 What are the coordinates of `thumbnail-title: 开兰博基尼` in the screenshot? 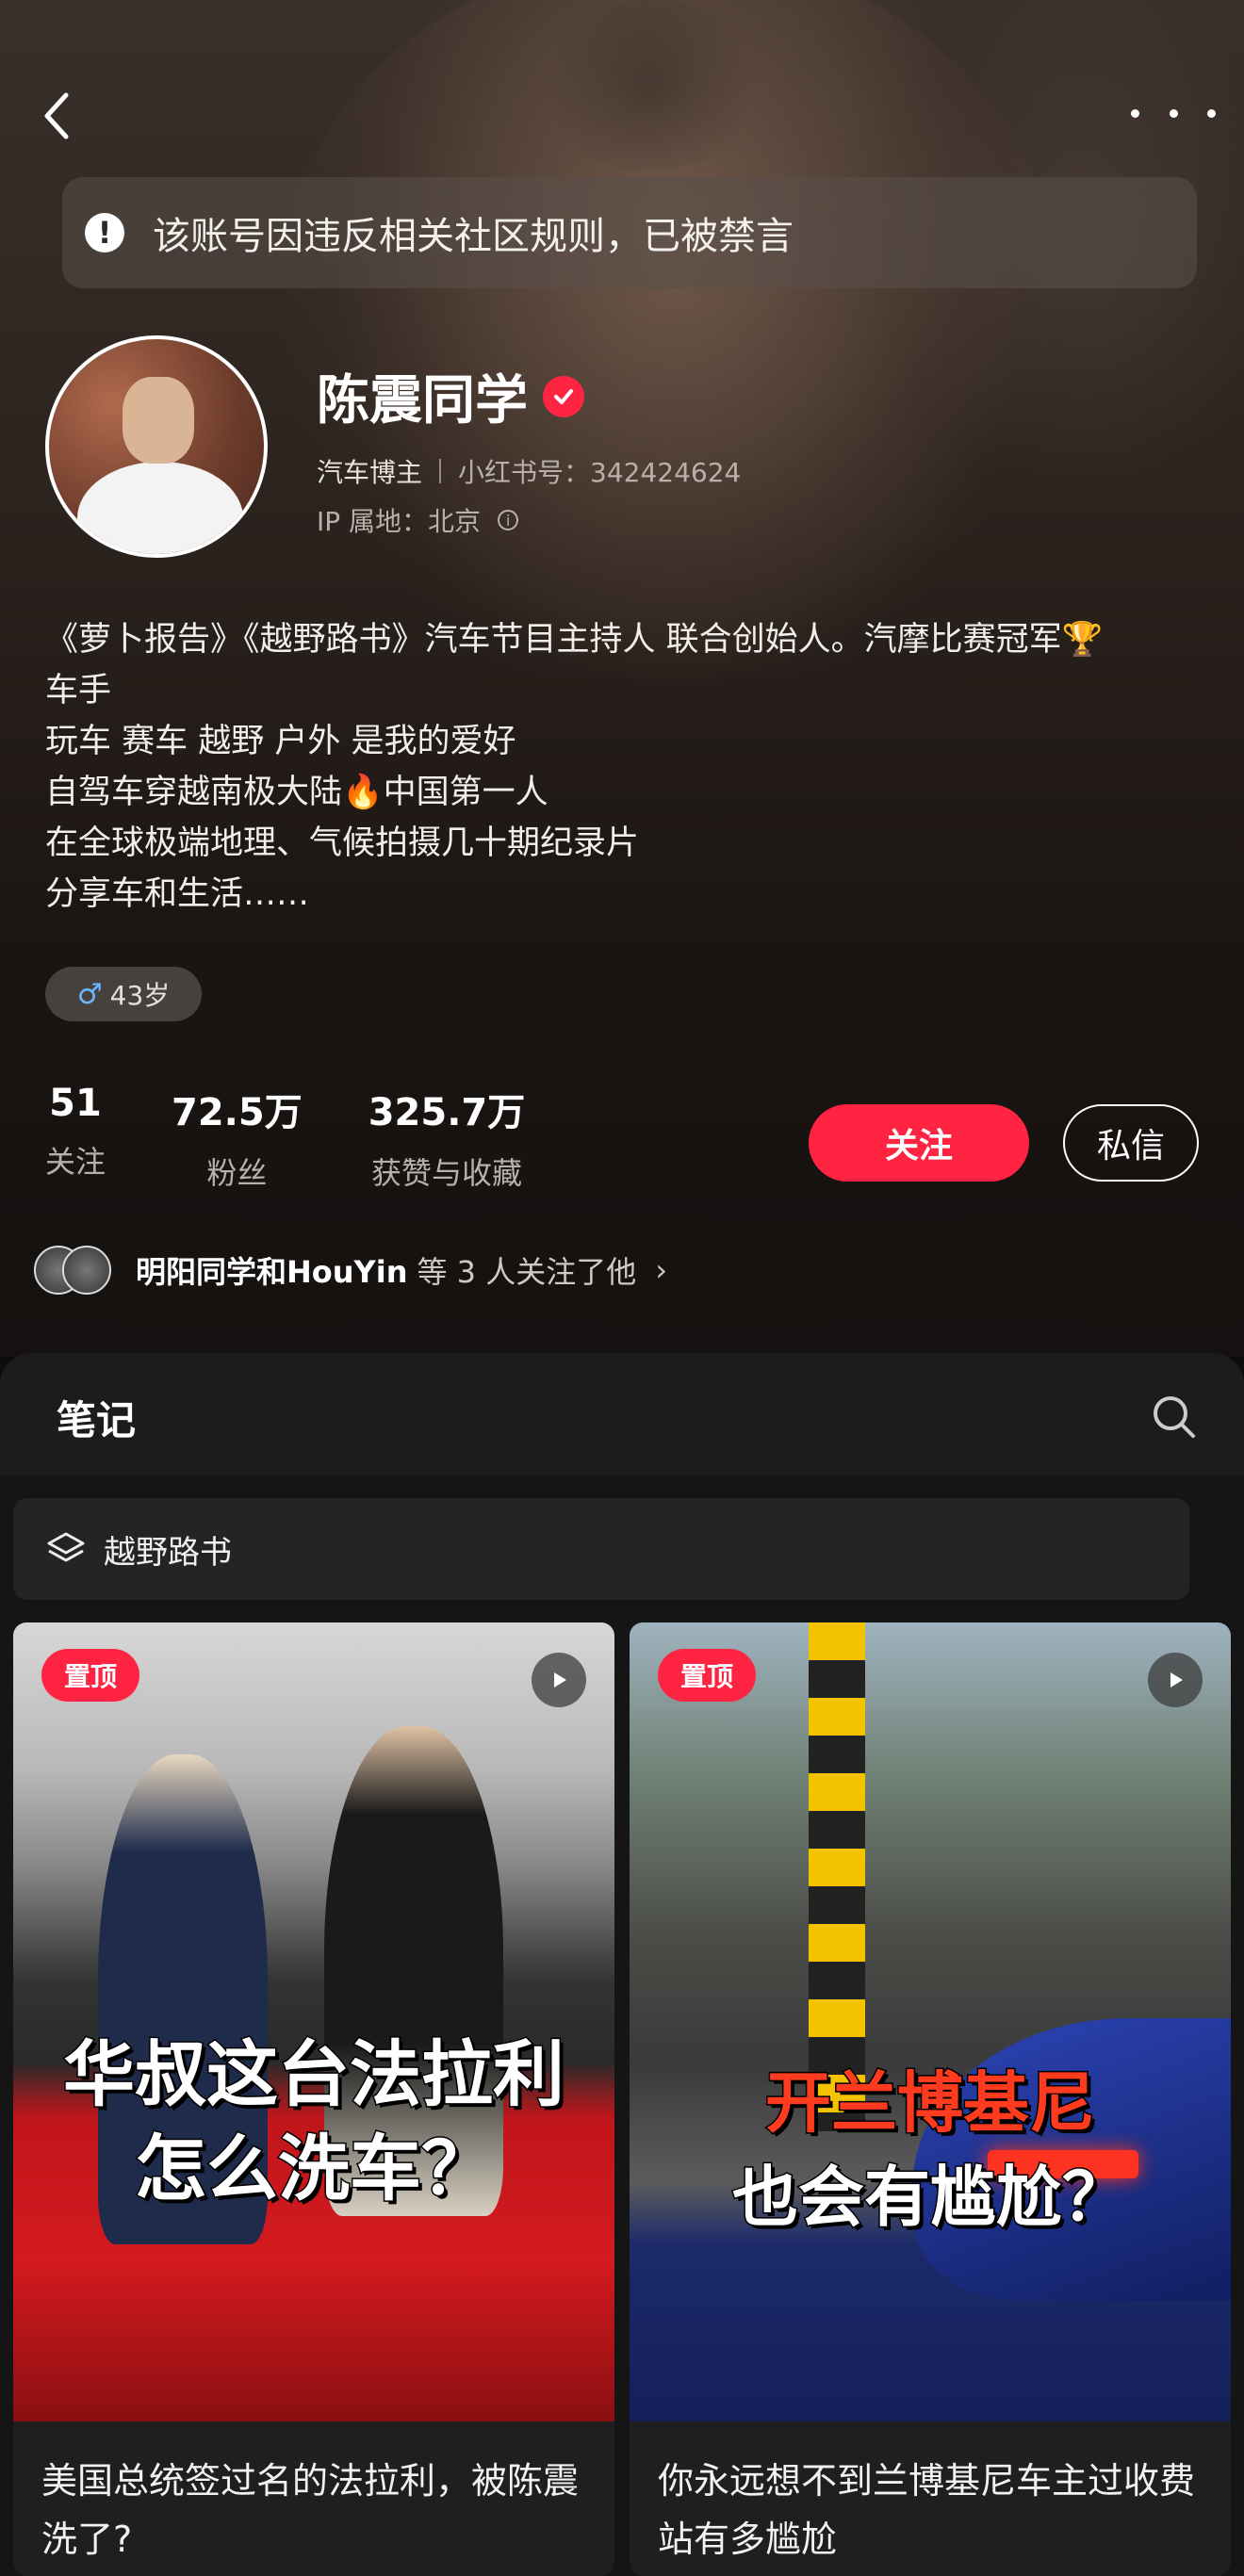 It's located at (930, 2103).